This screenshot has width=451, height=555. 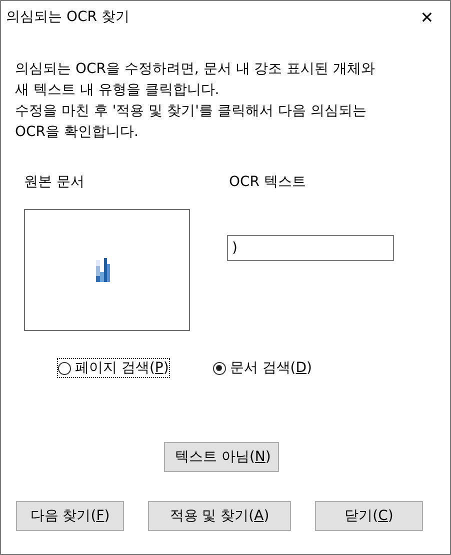 What do you see at coordinates (67, 17) in the screenshot?
I see `window-title: 의심되는 OCR 찾기` at bounding box center [67, 17].